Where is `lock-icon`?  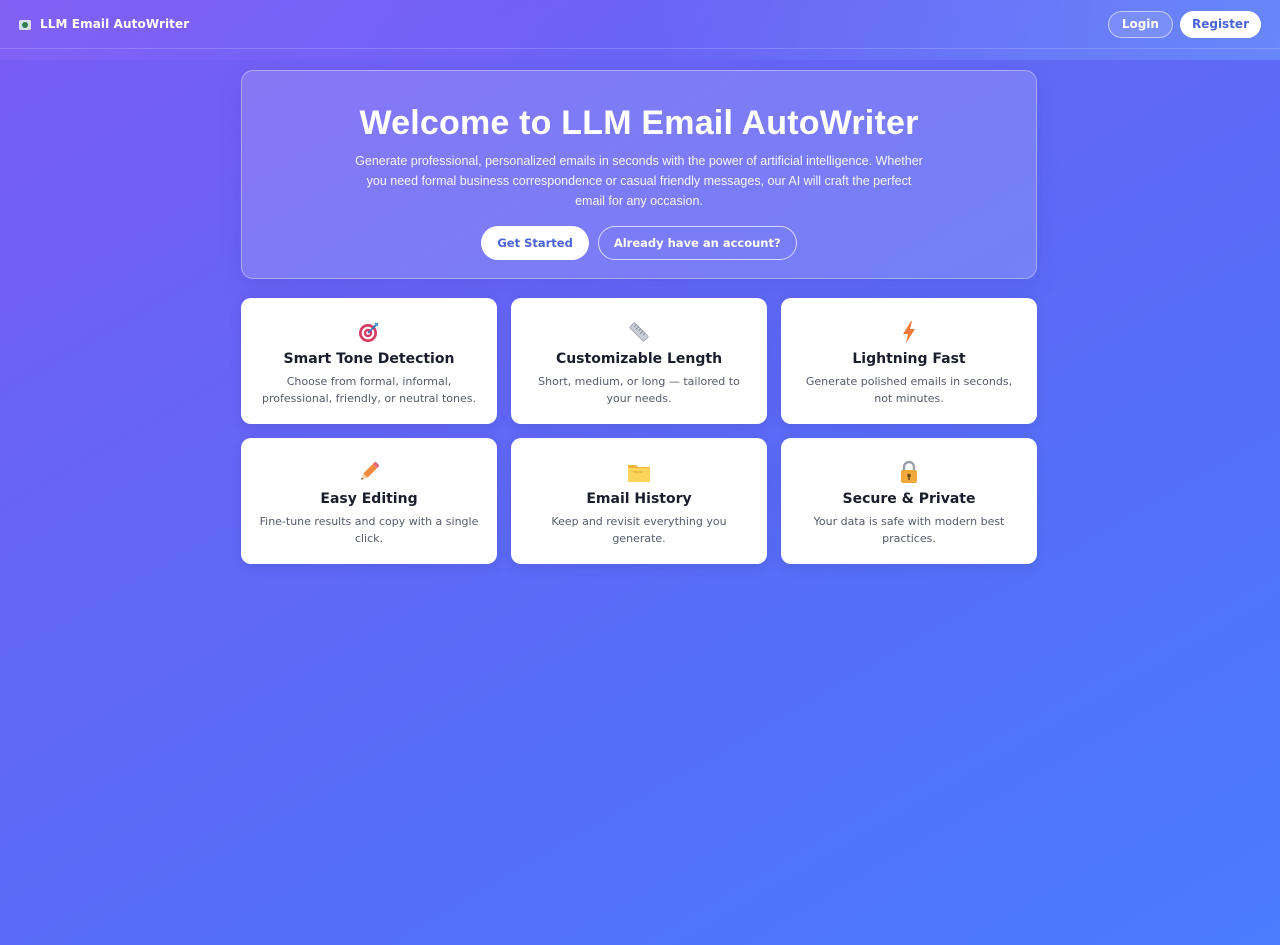 lock-icon is located at coordinates (909, 472).